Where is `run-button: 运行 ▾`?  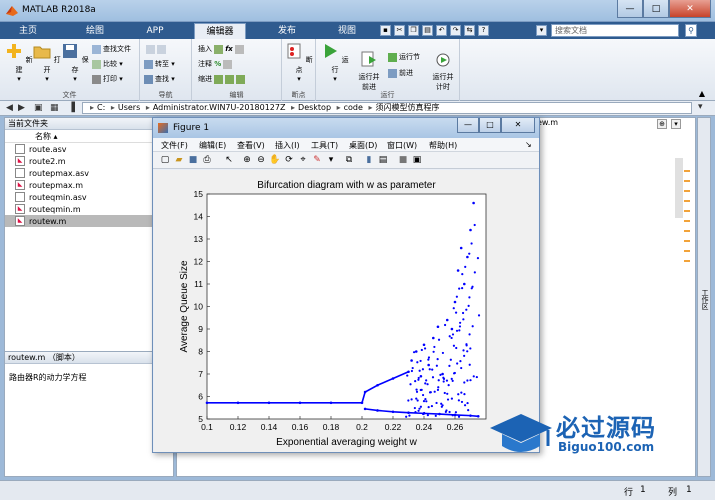 run-button: 运行 ▾ is located at coordinates (335, 62).